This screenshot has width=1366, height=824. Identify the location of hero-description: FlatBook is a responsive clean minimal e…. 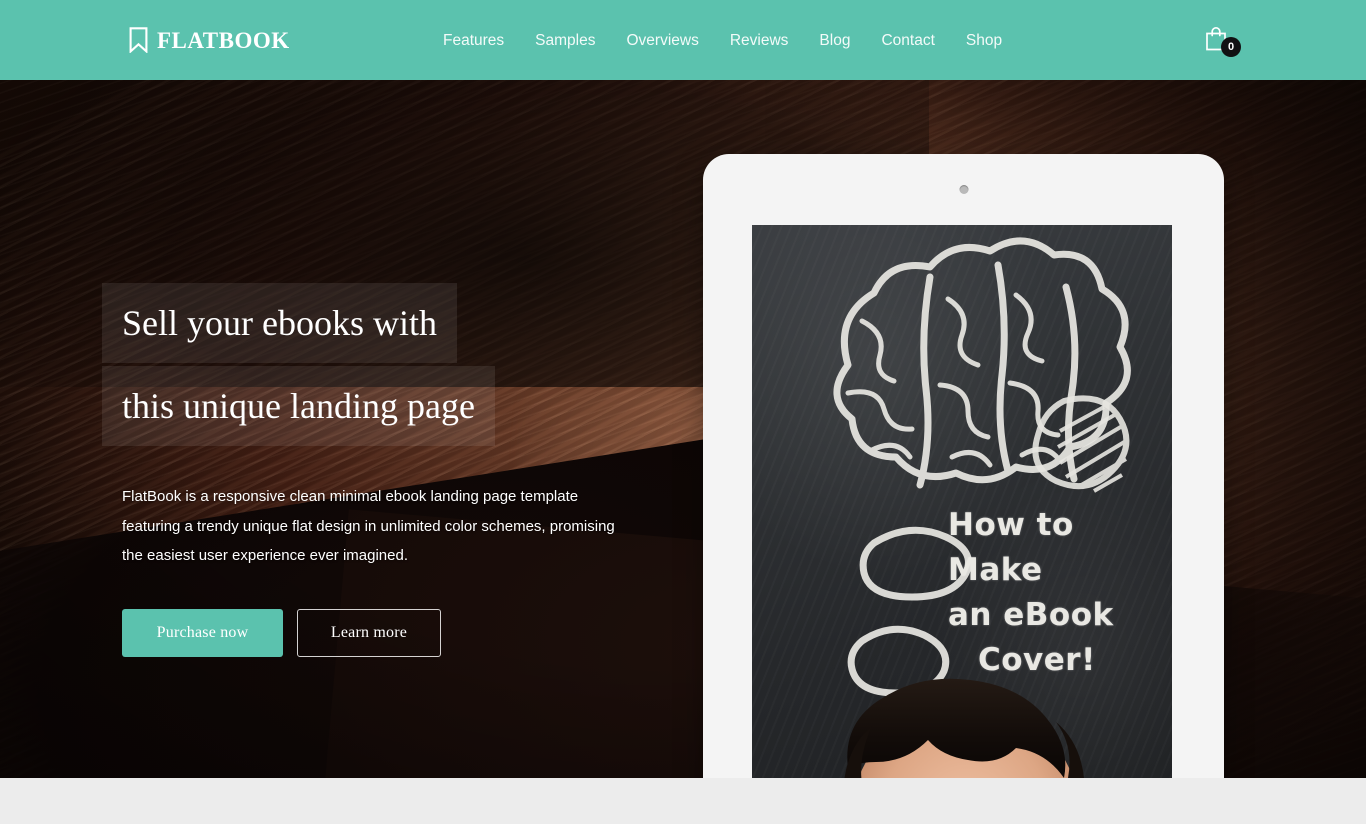
(368, 526).